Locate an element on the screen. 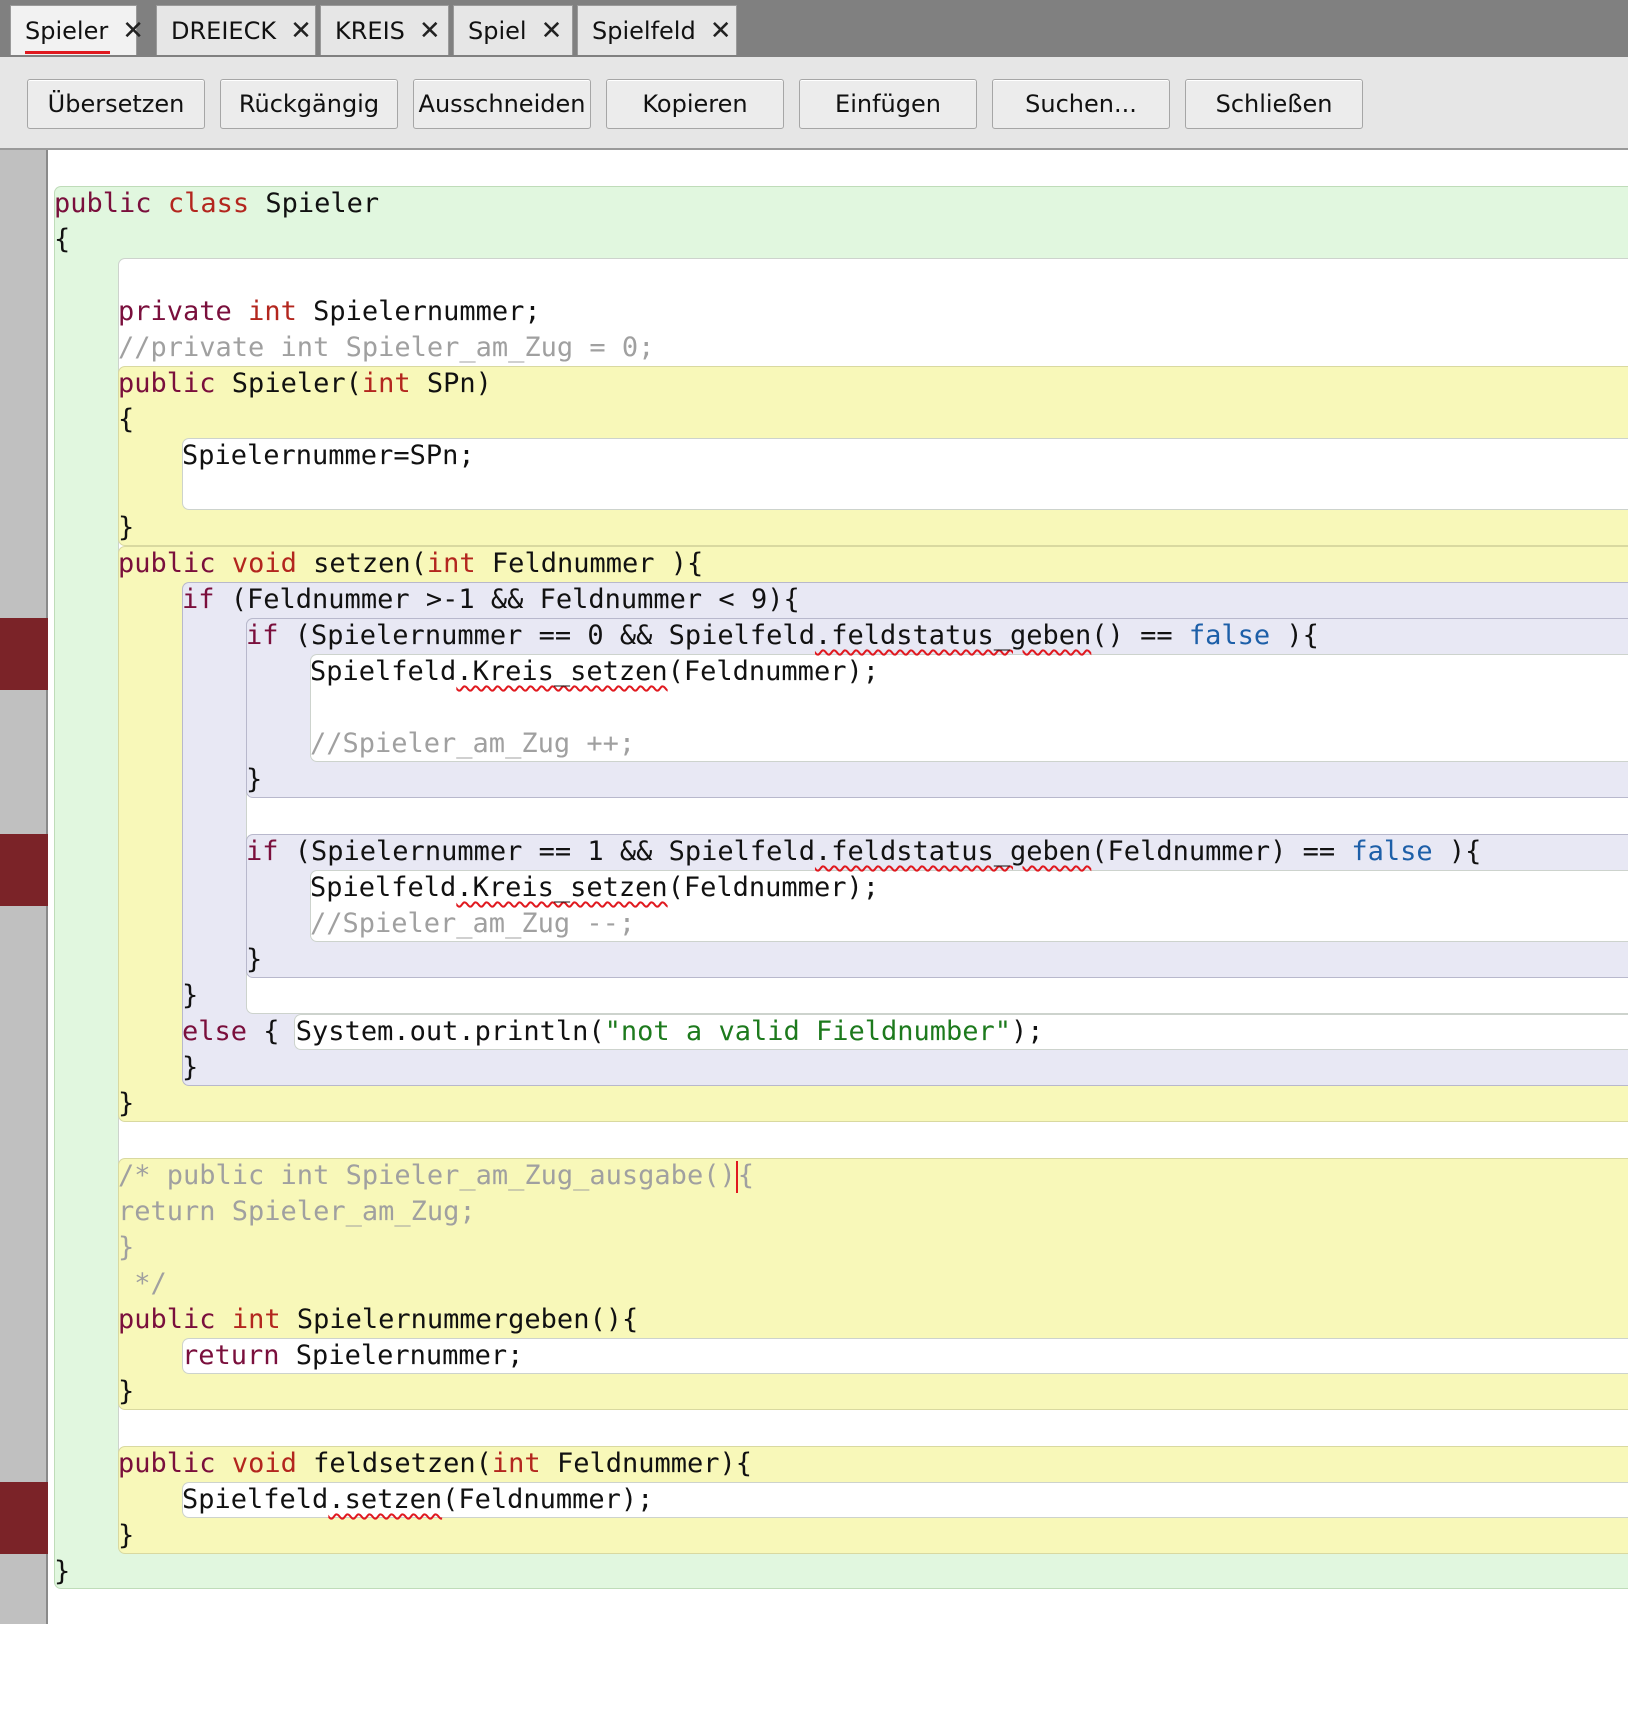 The height and width of the screenshot is (1716, 1628). tab-label: DREIECK is located at coordinates (224, 30).